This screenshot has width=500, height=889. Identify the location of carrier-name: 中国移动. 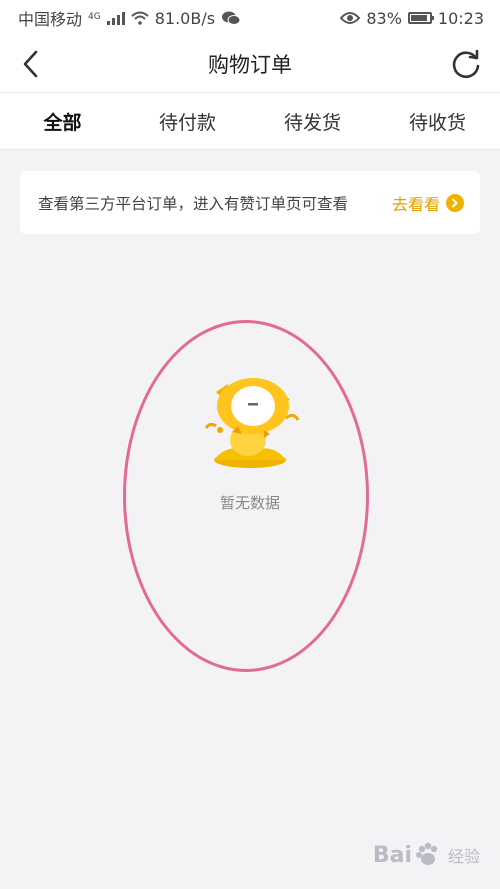
(50, 19).